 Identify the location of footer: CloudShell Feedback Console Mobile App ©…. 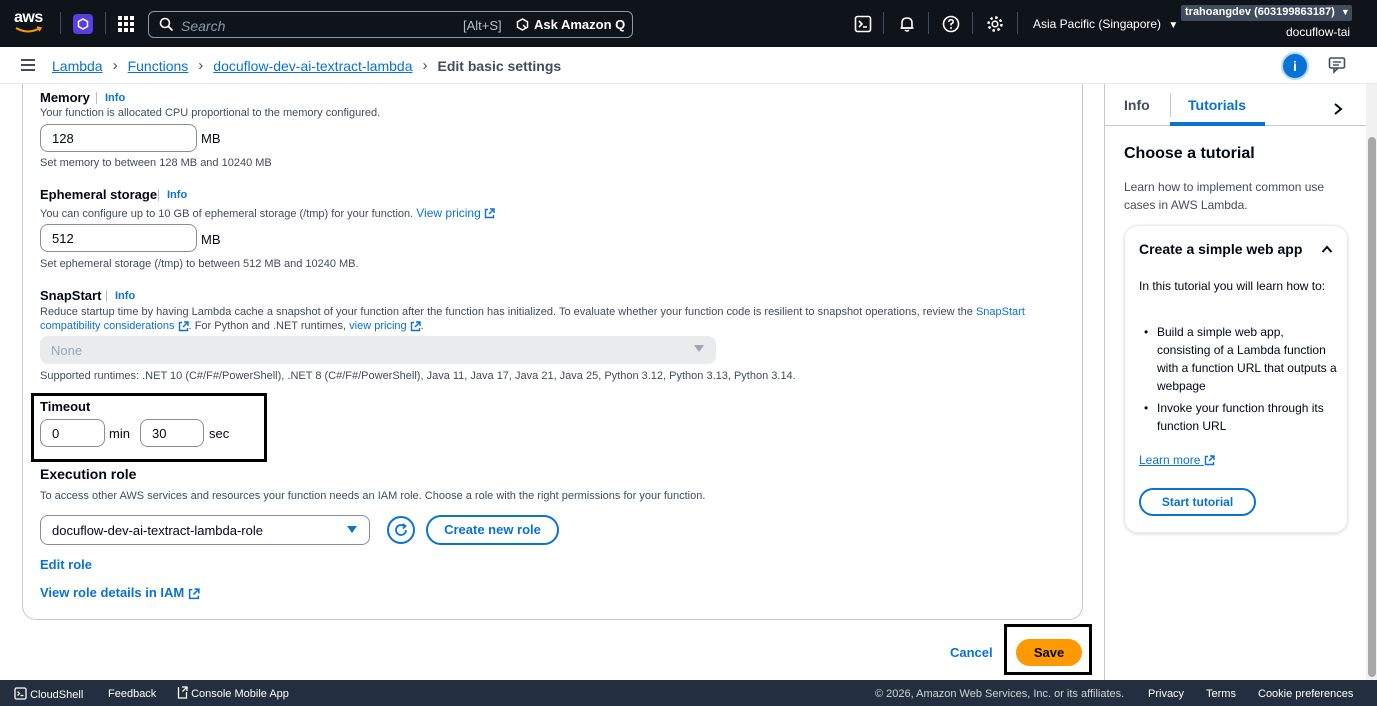
(688, 693).